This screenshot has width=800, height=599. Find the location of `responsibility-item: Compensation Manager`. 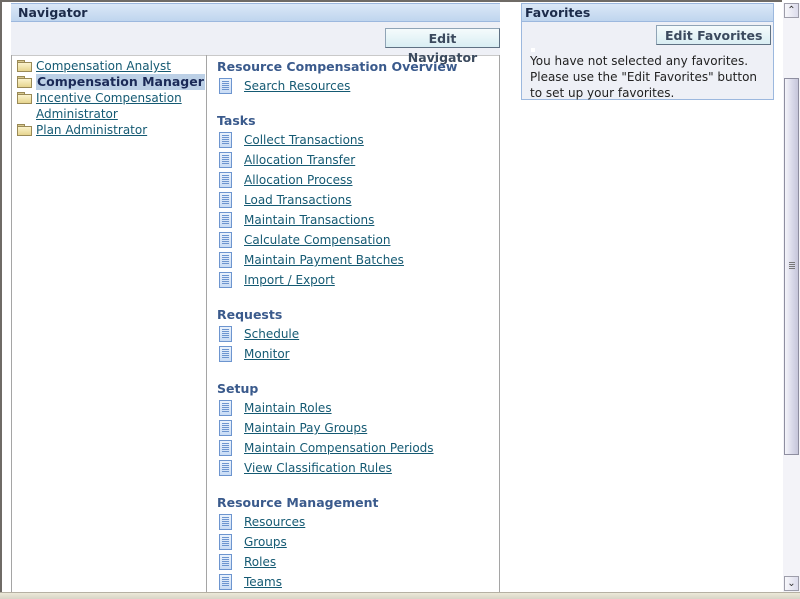

responsibility-item: Compensation Manager is located at coordinates (109, 82).